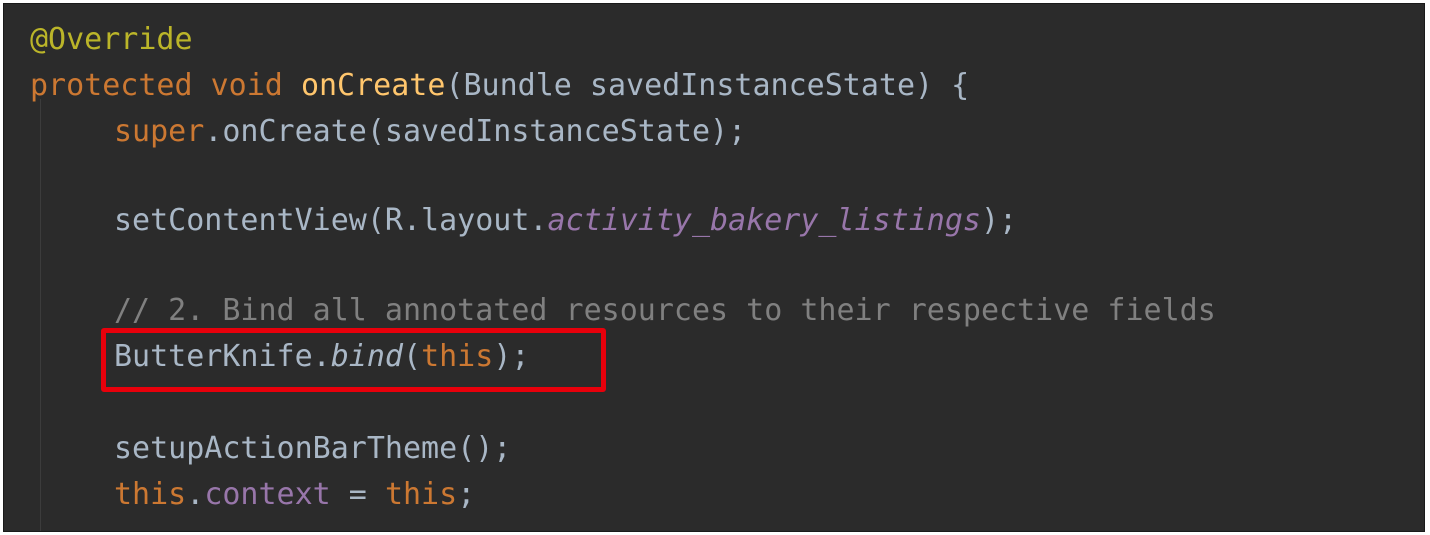  I want to click on setup-action-bar-call: setupActionBarTheme();, so click(313, 448).